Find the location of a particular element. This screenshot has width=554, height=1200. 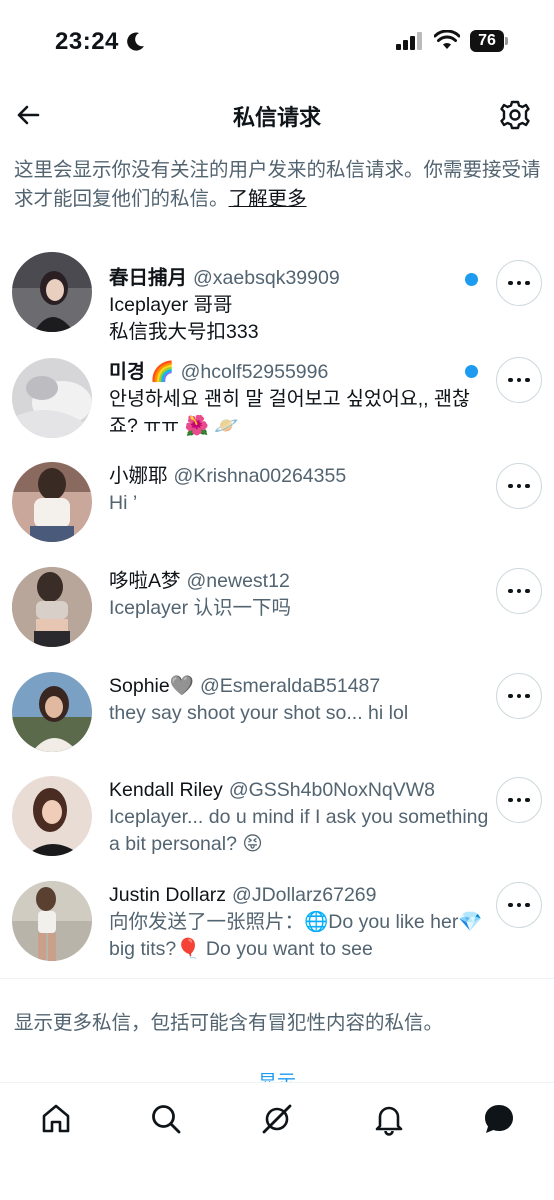

battery-level: 76 is located at coordinates (487, 41).